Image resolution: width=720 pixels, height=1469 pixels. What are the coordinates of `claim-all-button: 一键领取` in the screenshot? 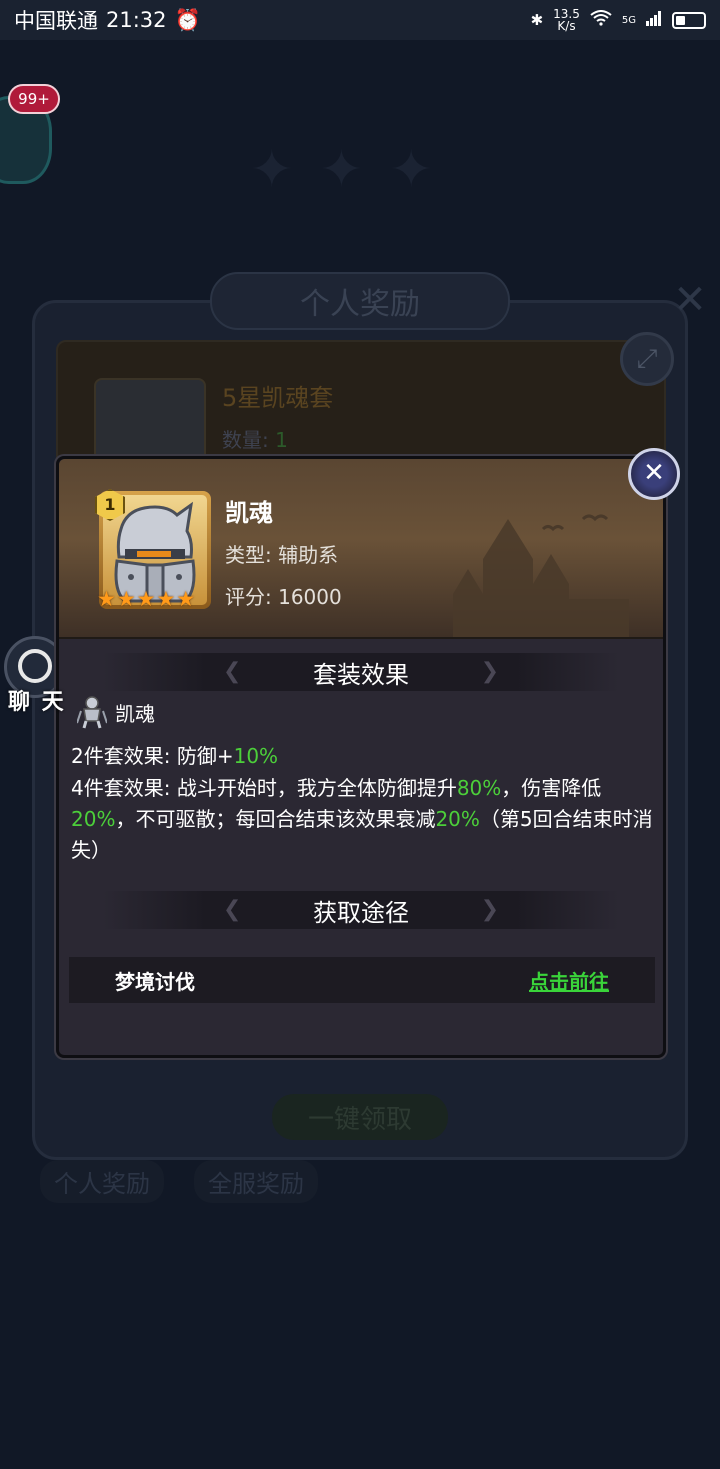 It's located at (360, 1117).